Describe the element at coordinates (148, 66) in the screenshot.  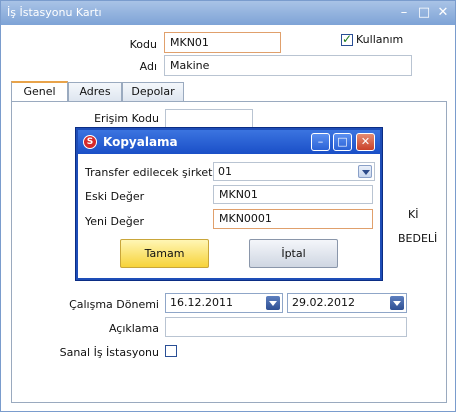
I see `adi-label: Adı` at that location.